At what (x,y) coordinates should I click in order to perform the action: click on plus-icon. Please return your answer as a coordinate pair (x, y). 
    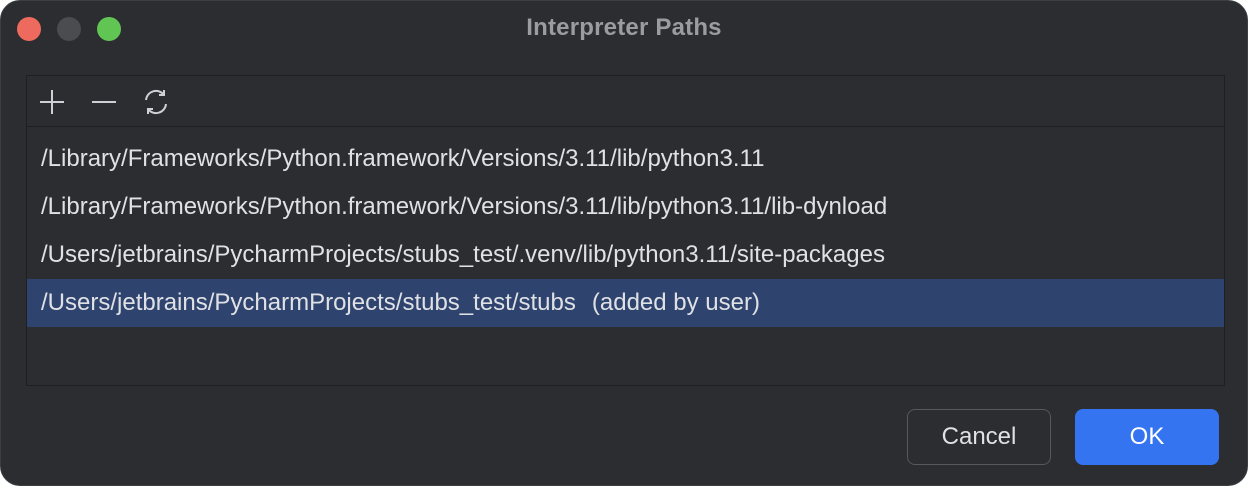
    Looking at the image, I should click on (52, 102).